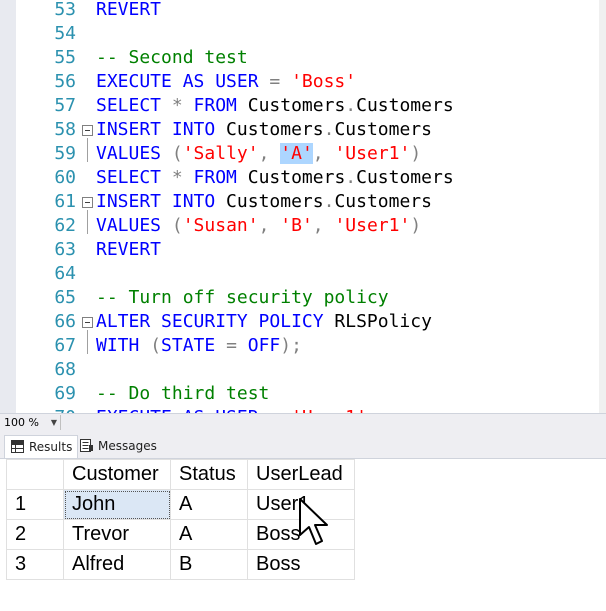 This screenshot has width=606, height=611. Describe the element at coordinates (53, 422) in the screenshot. I see `chevron-down-icon: ▼` at that location.